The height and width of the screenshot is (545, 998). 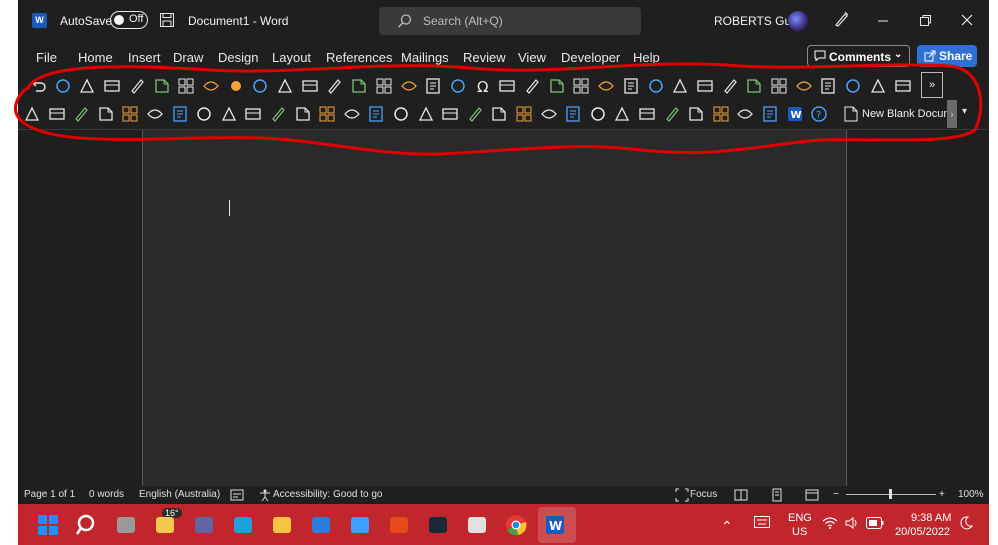 I want to click on pen-icon, so click(x=841, y=19).